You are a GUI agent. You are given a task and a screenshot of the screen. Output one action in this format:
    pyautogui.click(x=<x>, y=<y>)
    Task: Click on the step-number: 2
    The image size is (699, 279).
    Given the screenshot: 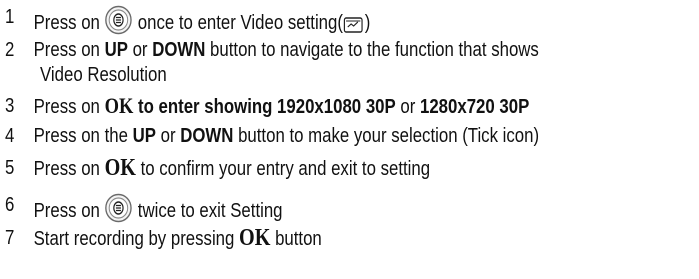 What is the action you would take?
    pyautogui.click(x=10, y=50)
    